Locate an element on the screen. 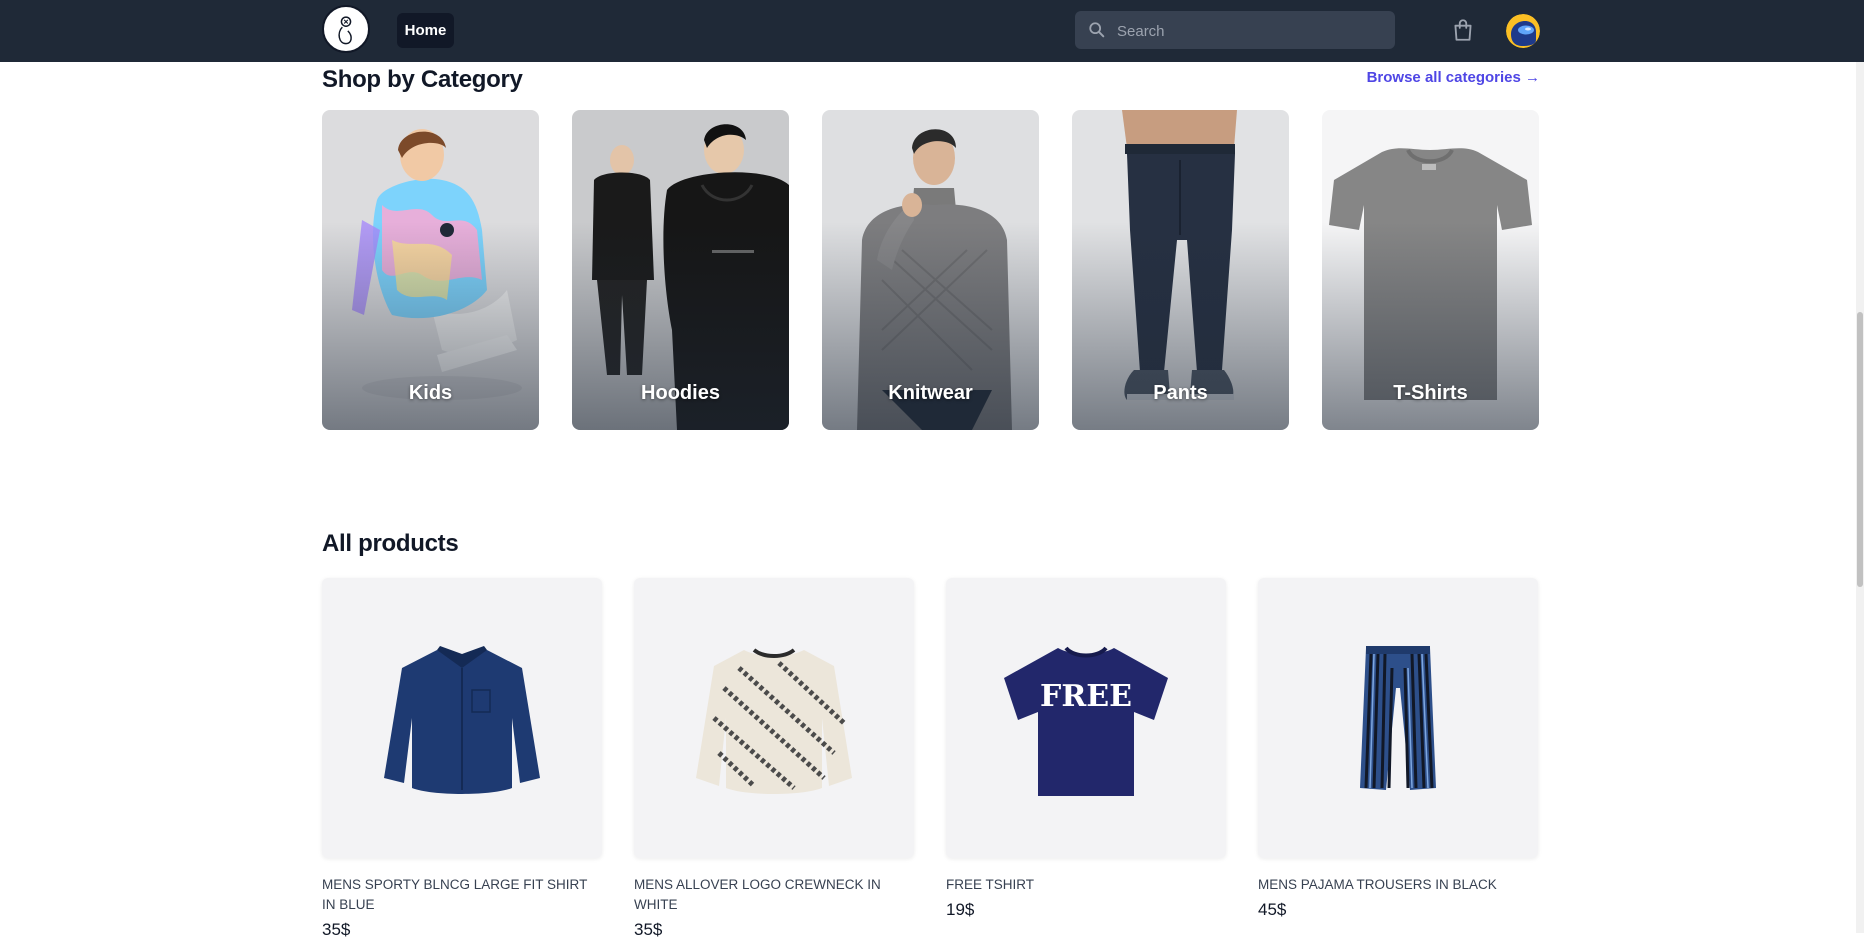 The height and width of the screenshot is (940, 1864). product-image: FREE is located at coordinates (1086, 718).